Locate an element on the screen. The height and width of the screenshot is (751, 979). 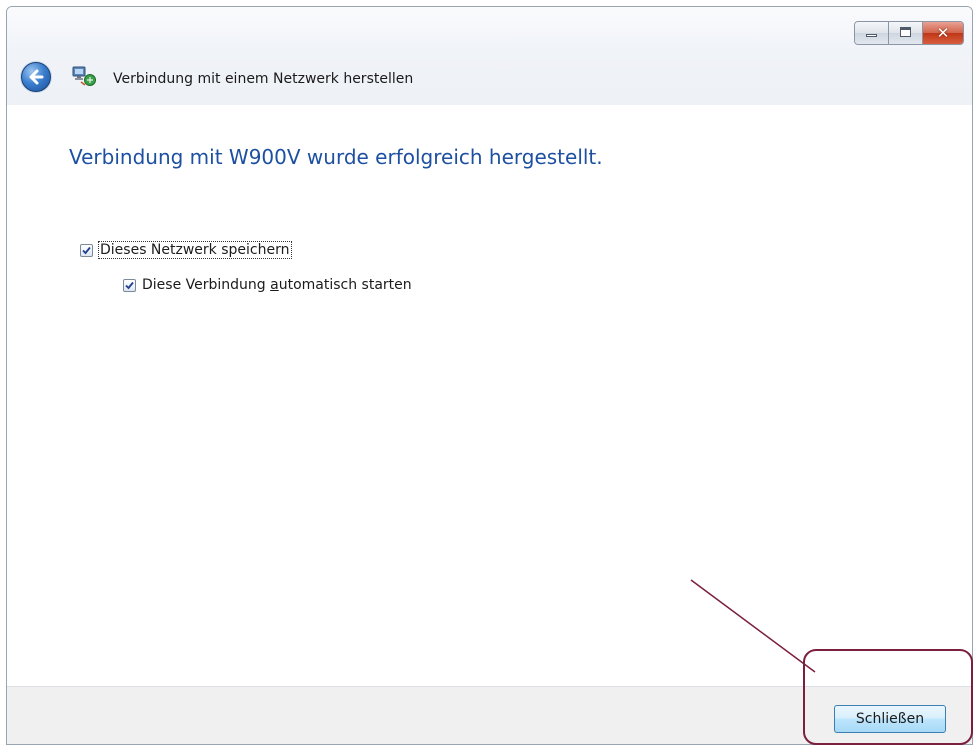
close-dialog-button: Schließen is located at coordinates (890, 719).